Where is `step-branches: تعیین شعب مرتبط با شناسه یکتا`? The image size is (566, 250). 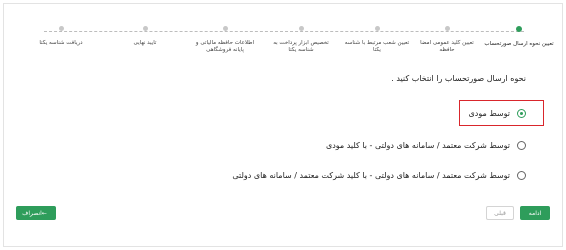 step-branches: تعیین شعب مرتبط با شناسه یکتا is located at coordinates (377, 40).